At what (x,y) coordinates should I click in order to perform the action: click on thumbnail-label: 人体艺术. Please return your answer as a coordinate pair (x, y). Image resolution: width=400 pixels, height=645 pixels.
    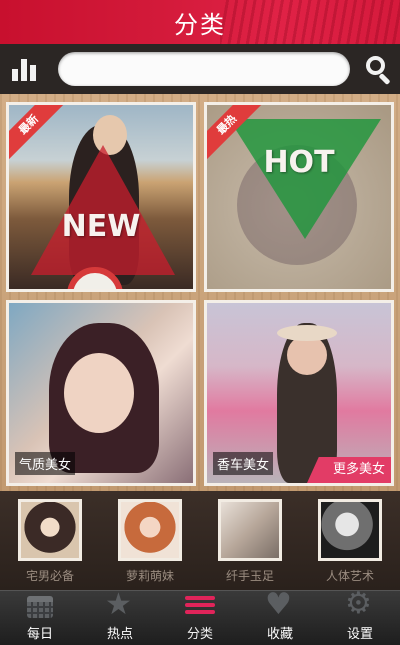
    Looking at the image, I should click on (349, 576).